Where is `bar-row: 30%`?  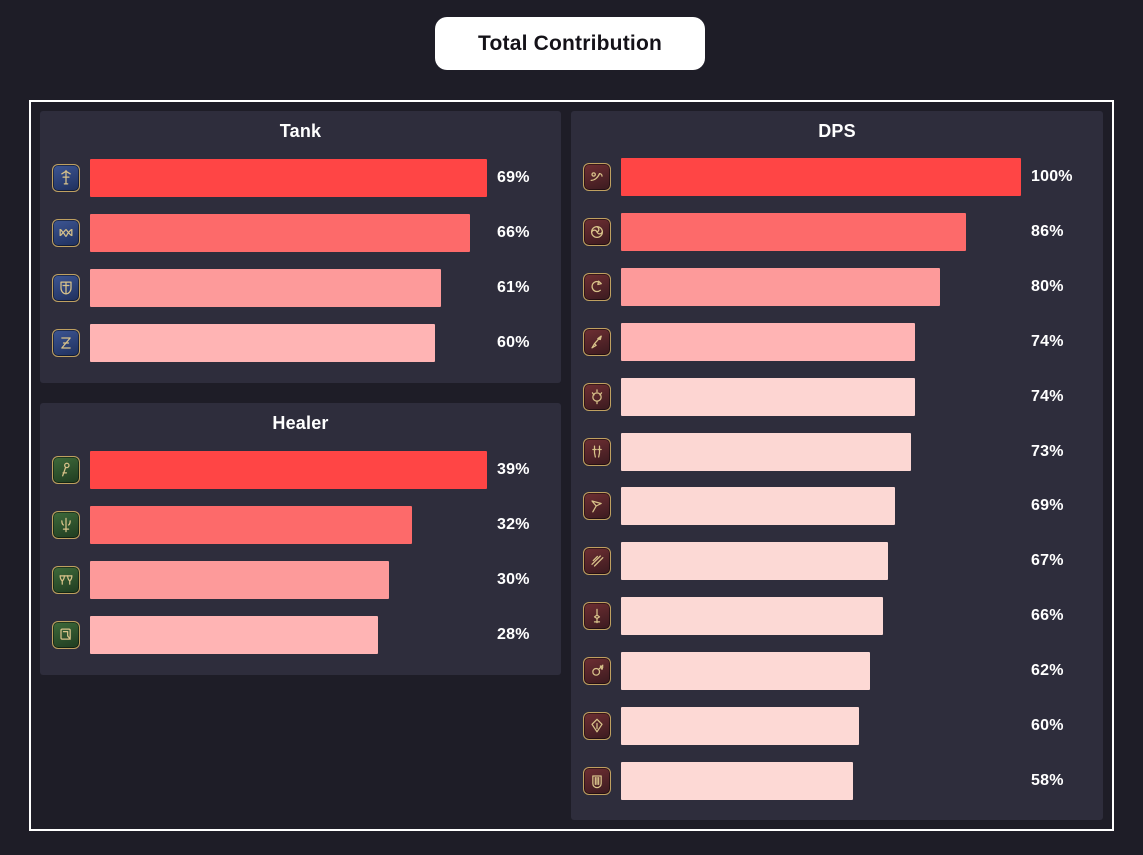
bar-row: 30% is located at coordinates (300, 580).